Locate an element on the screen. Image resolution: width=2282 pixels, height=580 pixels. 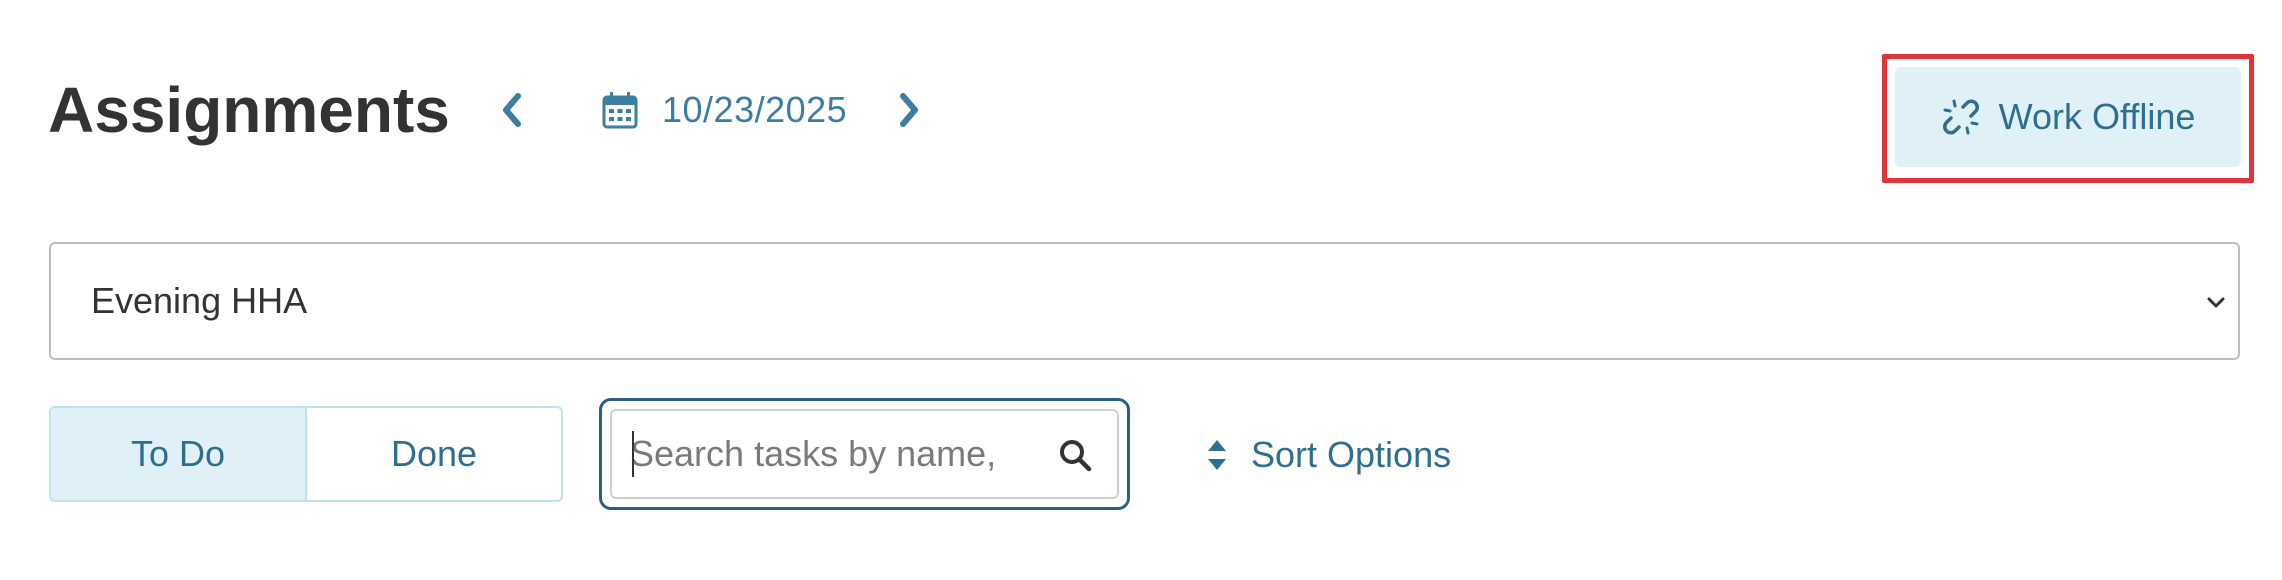
tab-done: Done is located at coordinates (434, 454).